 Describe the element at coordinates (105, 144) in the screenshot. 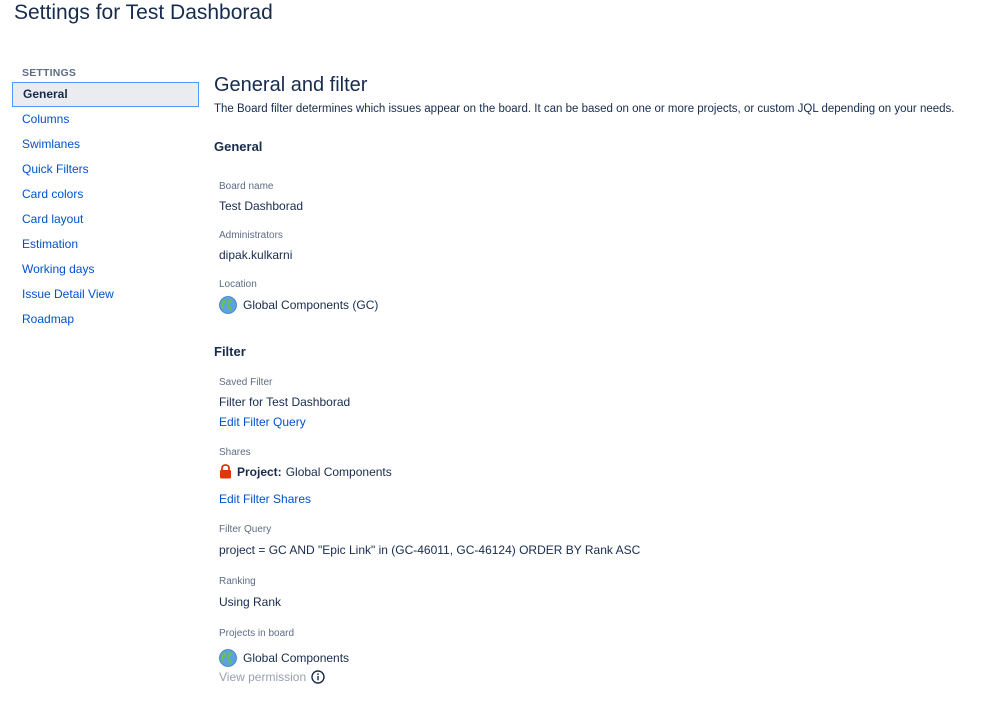

I see `sidebar-item-swimlanes: Swimlanes` at that location.